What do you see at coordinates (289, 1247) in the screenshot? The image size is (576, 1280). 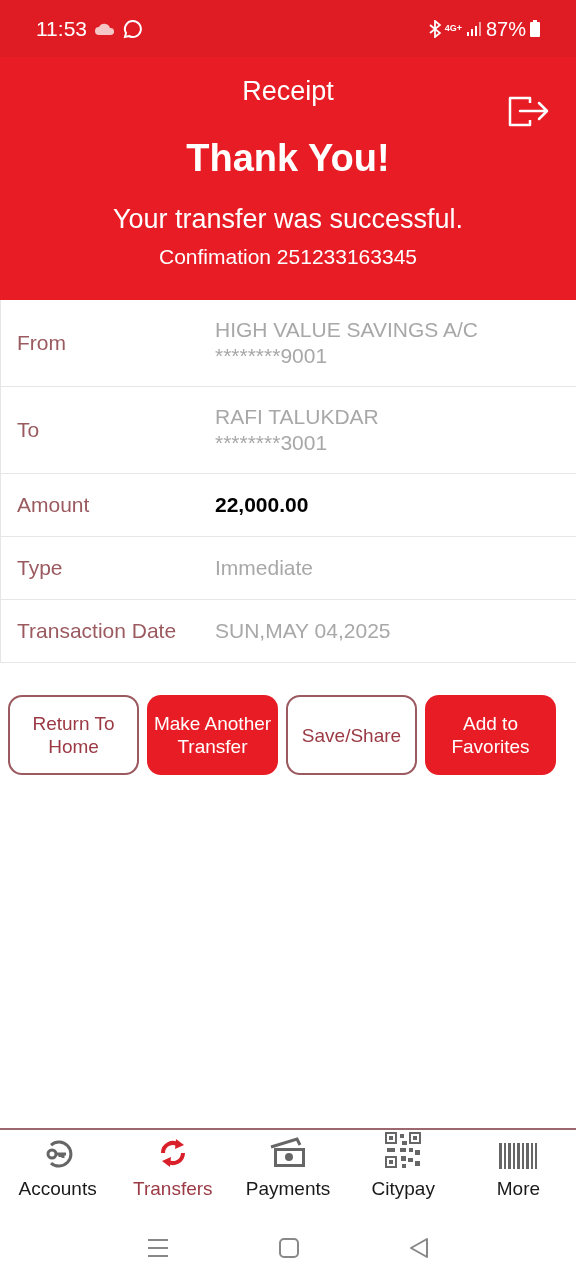 I see `home-icon` at bounding box center [289, 1247].